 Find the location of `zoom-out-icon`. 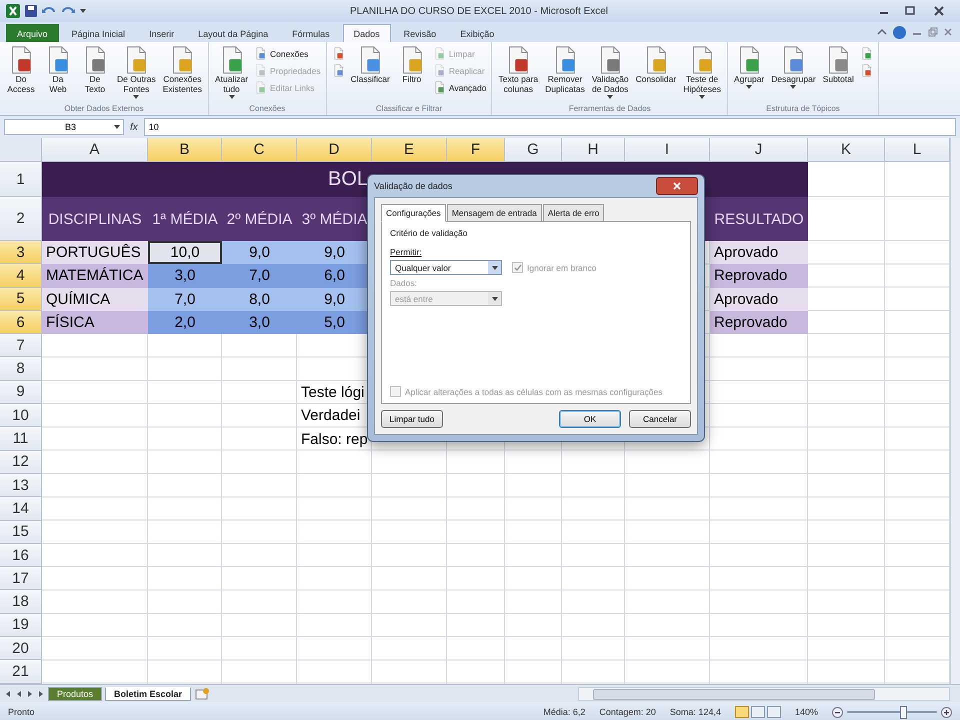

zoom-out-icon is located at coordinates (837, 712).